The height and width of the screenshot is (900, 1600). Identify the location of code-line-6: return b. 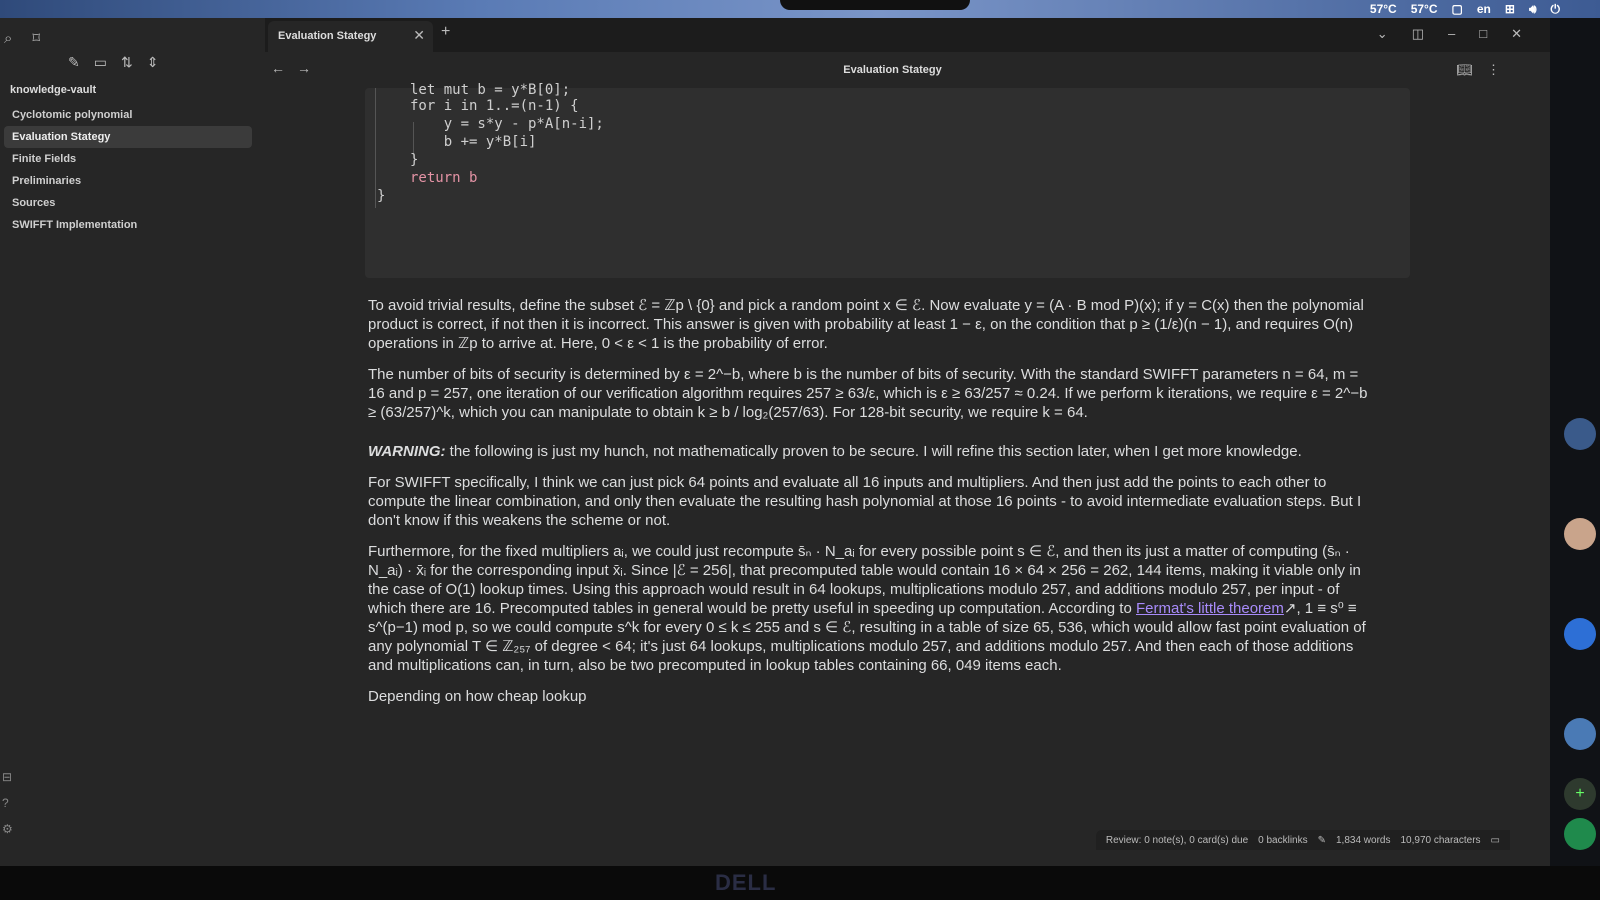
(444, 178).